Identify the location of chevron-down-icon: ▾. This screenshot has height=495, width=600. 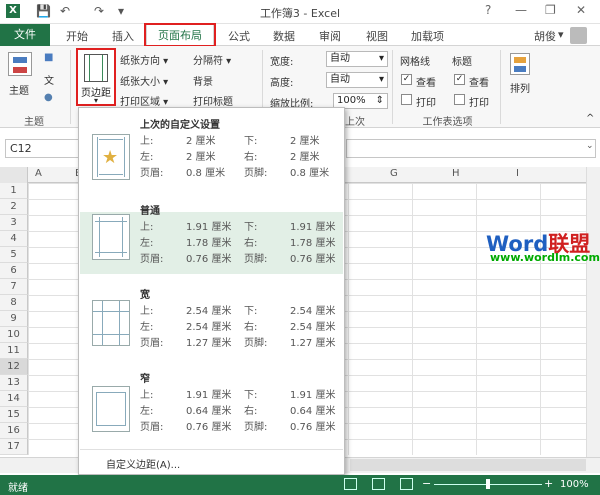
(95, 100).